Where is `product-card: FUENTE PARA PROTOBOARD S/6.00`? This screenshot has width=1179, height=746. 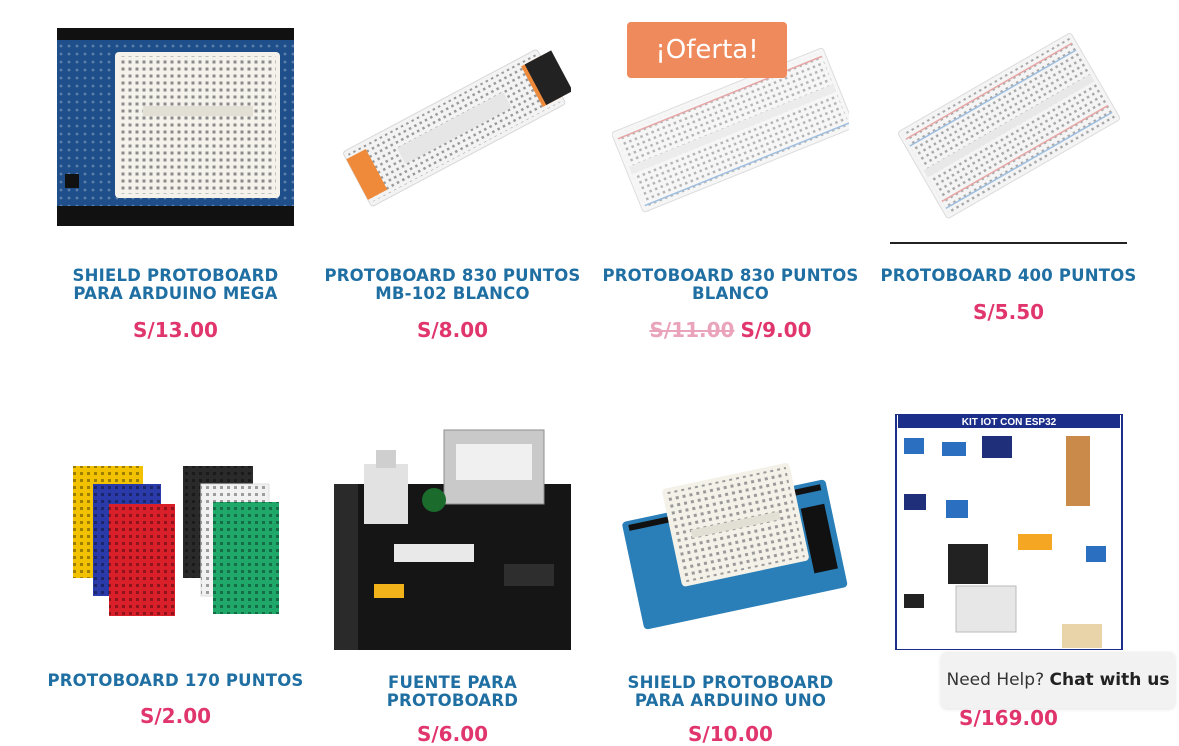 product-card: FUENTE PARA PROTOBOARD S/6.00 is located at coordinates (452, 580).